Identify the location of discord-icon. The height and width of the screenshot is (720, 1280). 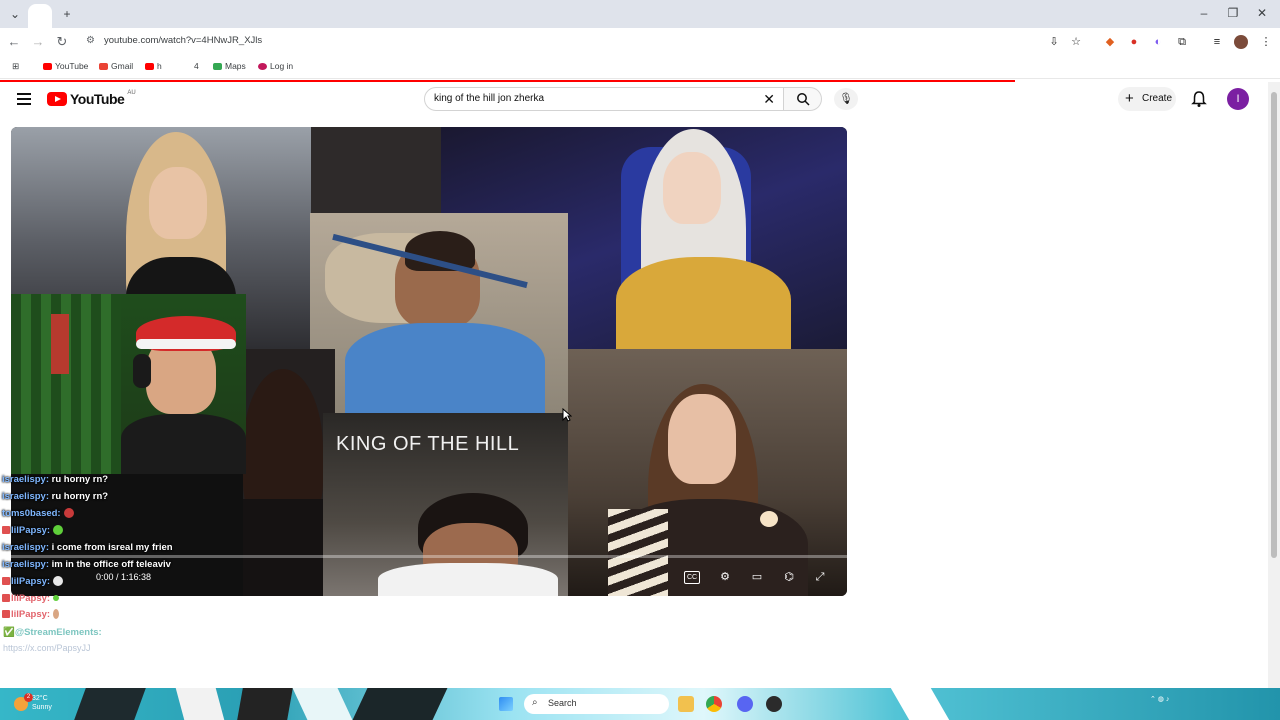
(745, 704).